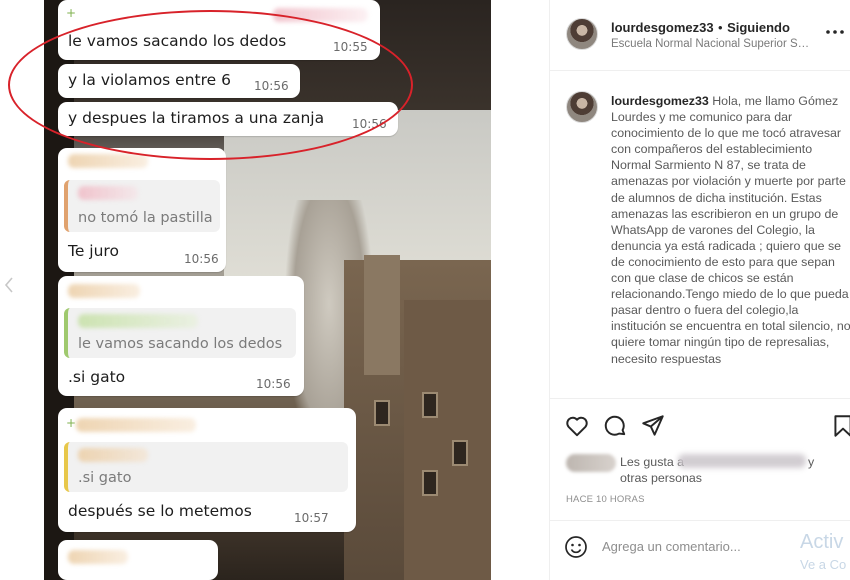  I want to click on post-timestamp: HACE 10 HORAS, so click(605, 499).